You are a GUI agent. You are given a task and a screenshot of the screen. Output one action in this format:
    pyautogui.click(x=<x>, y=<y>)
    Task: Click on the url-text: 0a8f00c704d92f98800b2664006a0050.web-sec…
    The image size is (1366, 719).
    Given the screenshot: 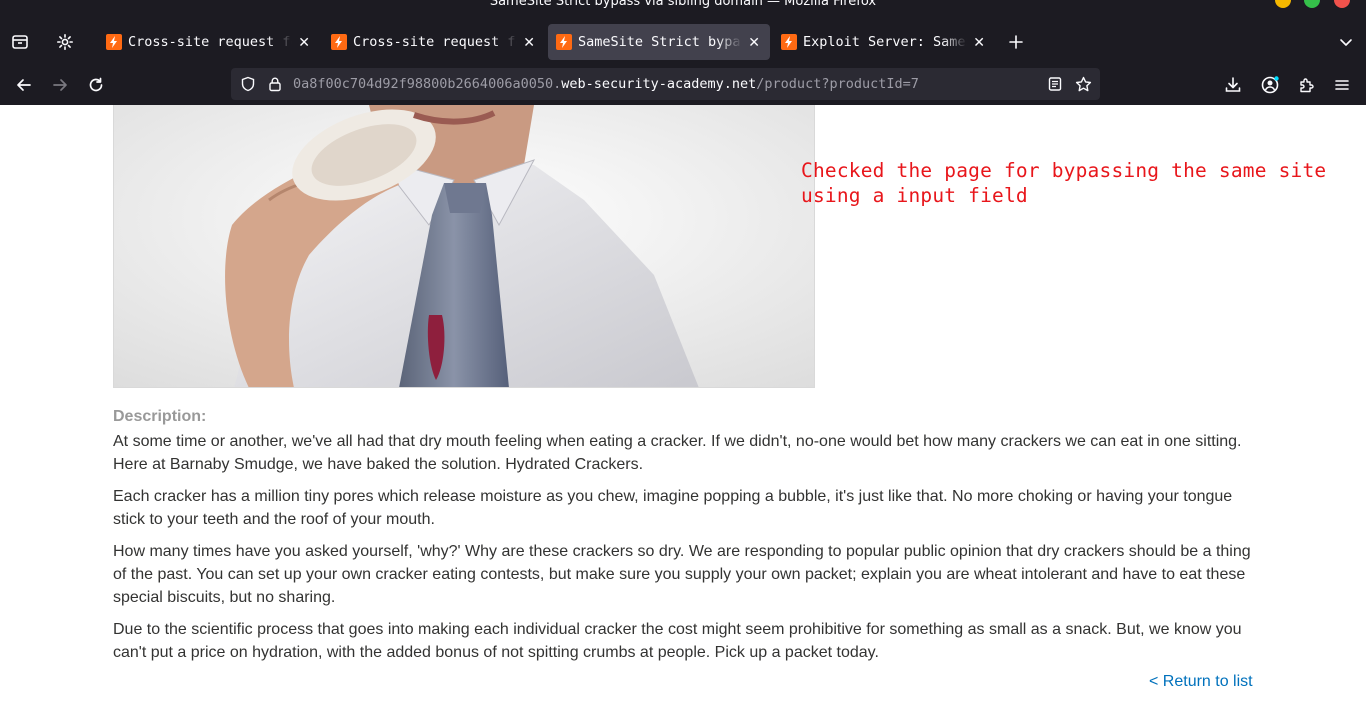 What is the action you would take?
    pyautogui.click(x=606, y=84)
    